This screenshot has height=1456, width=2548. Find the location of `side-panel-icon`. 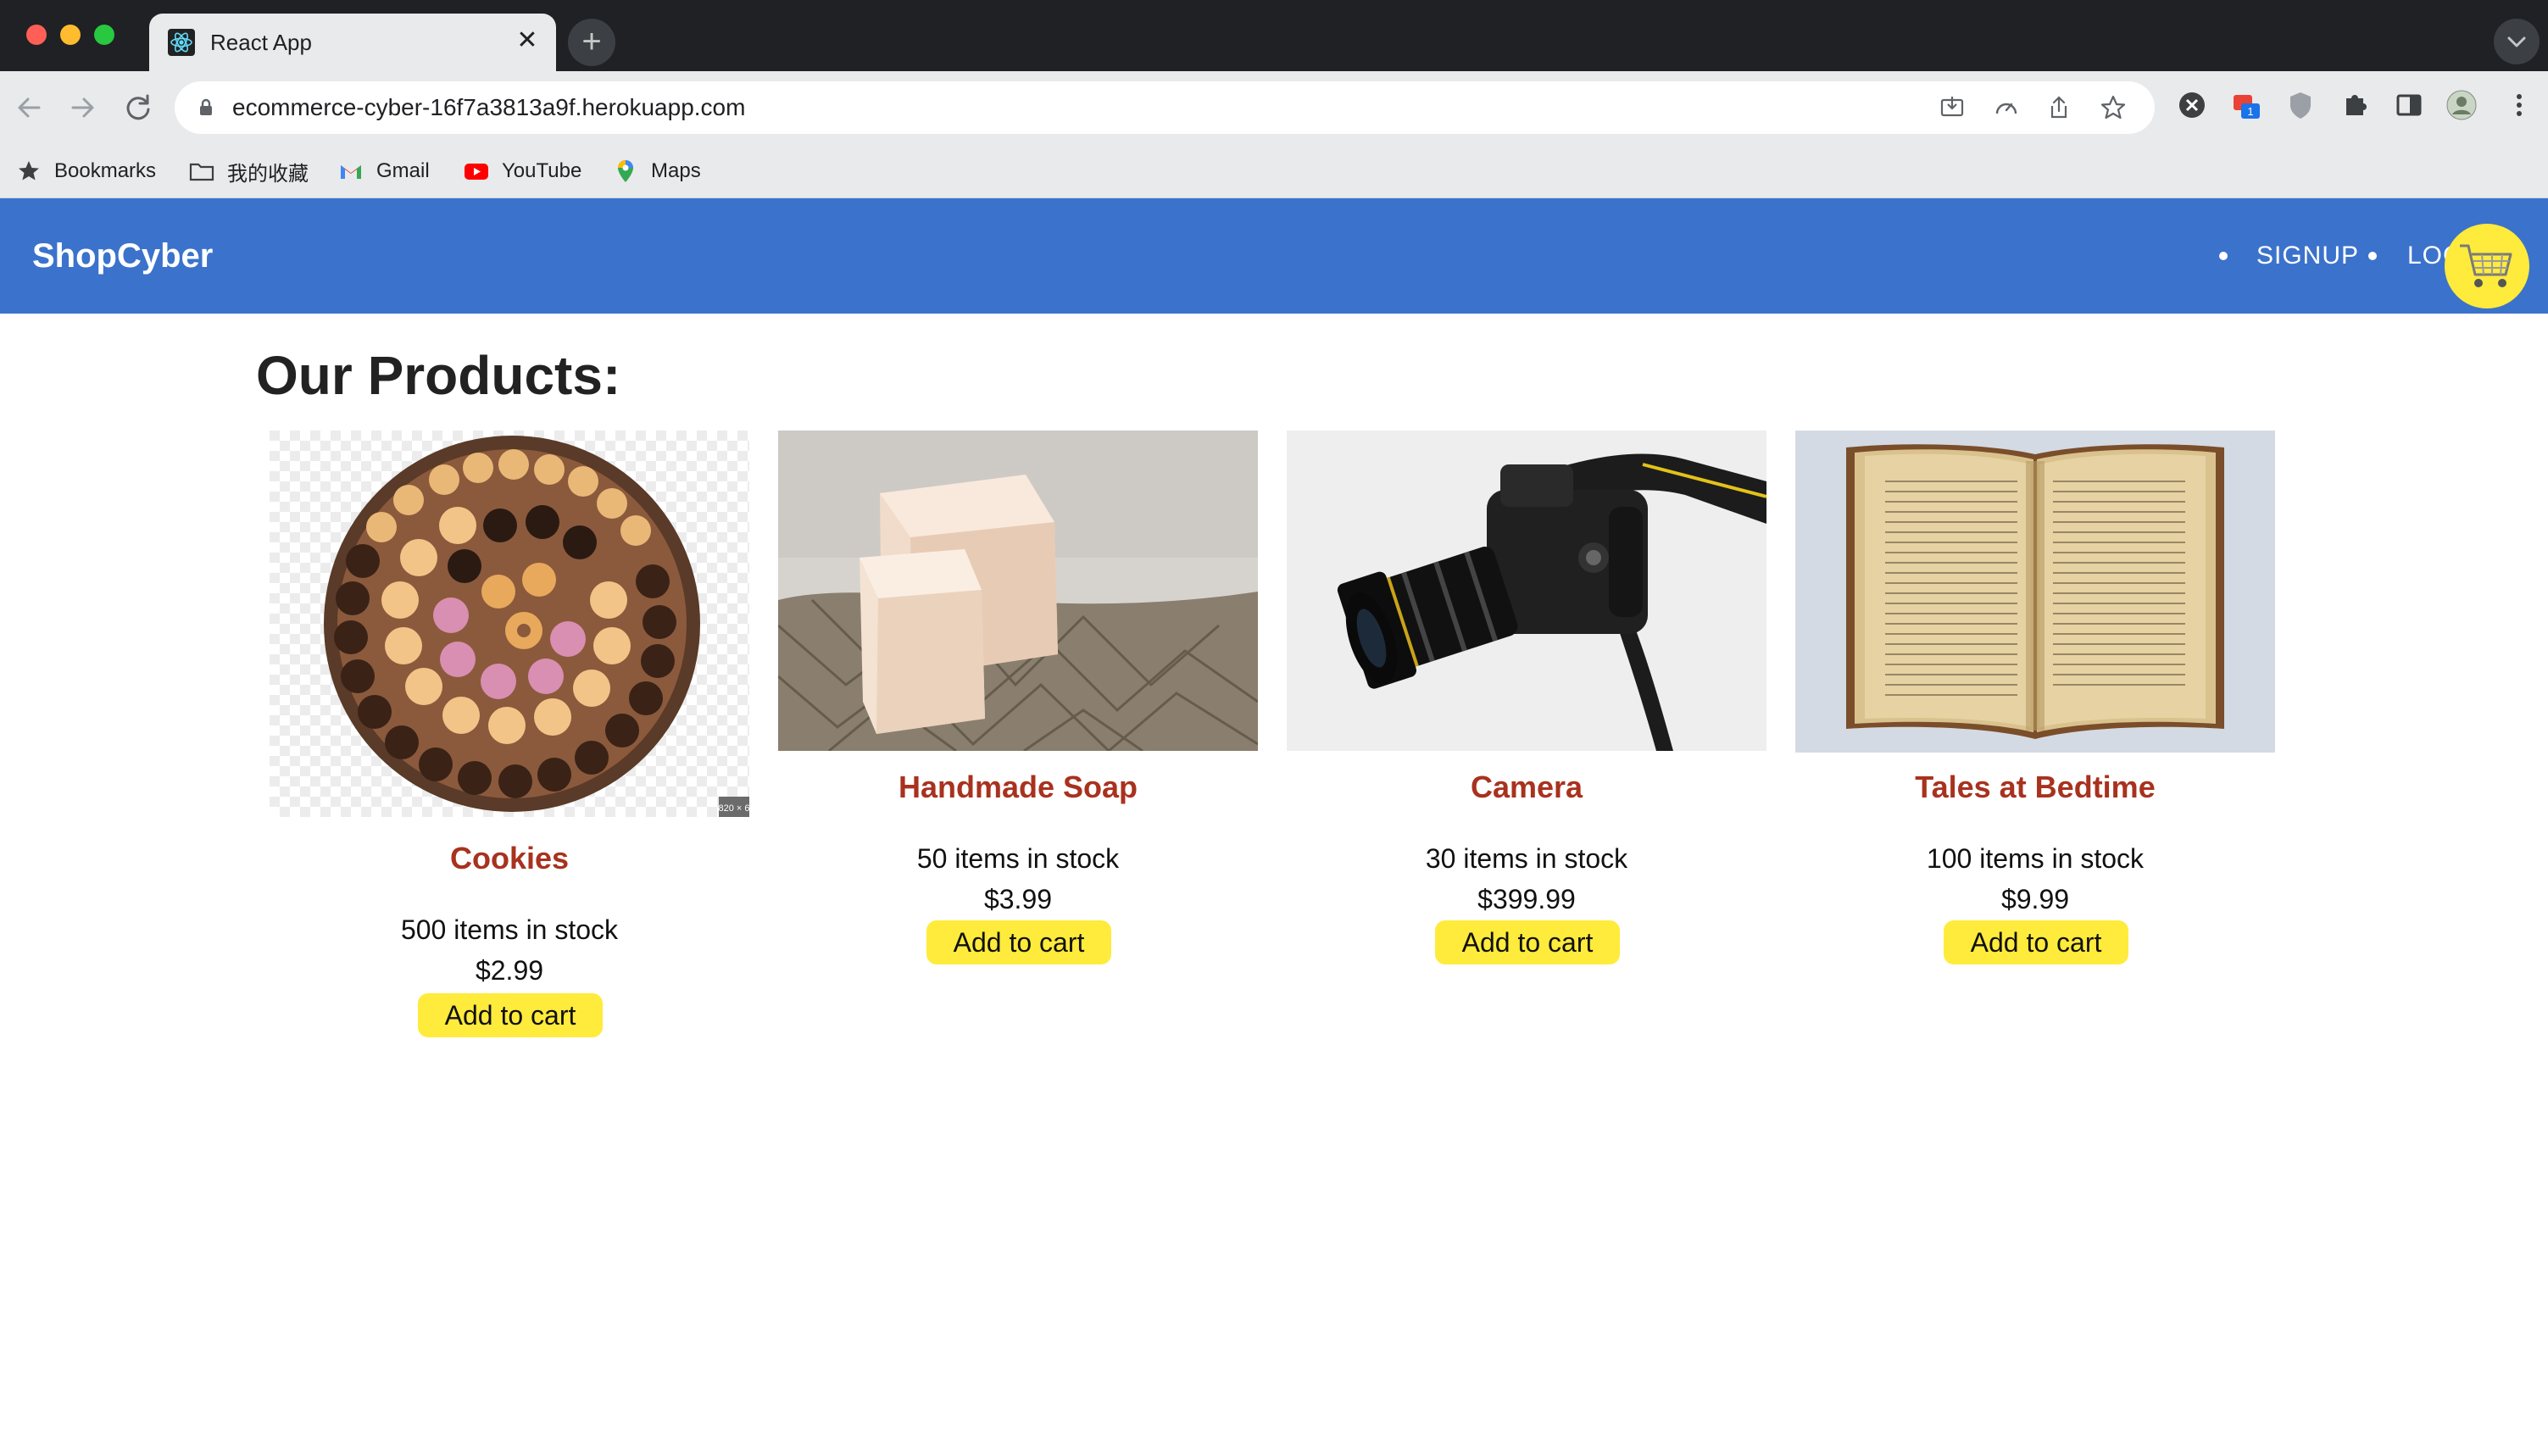

side-panel-icon is located at coordinates (2409, 105).